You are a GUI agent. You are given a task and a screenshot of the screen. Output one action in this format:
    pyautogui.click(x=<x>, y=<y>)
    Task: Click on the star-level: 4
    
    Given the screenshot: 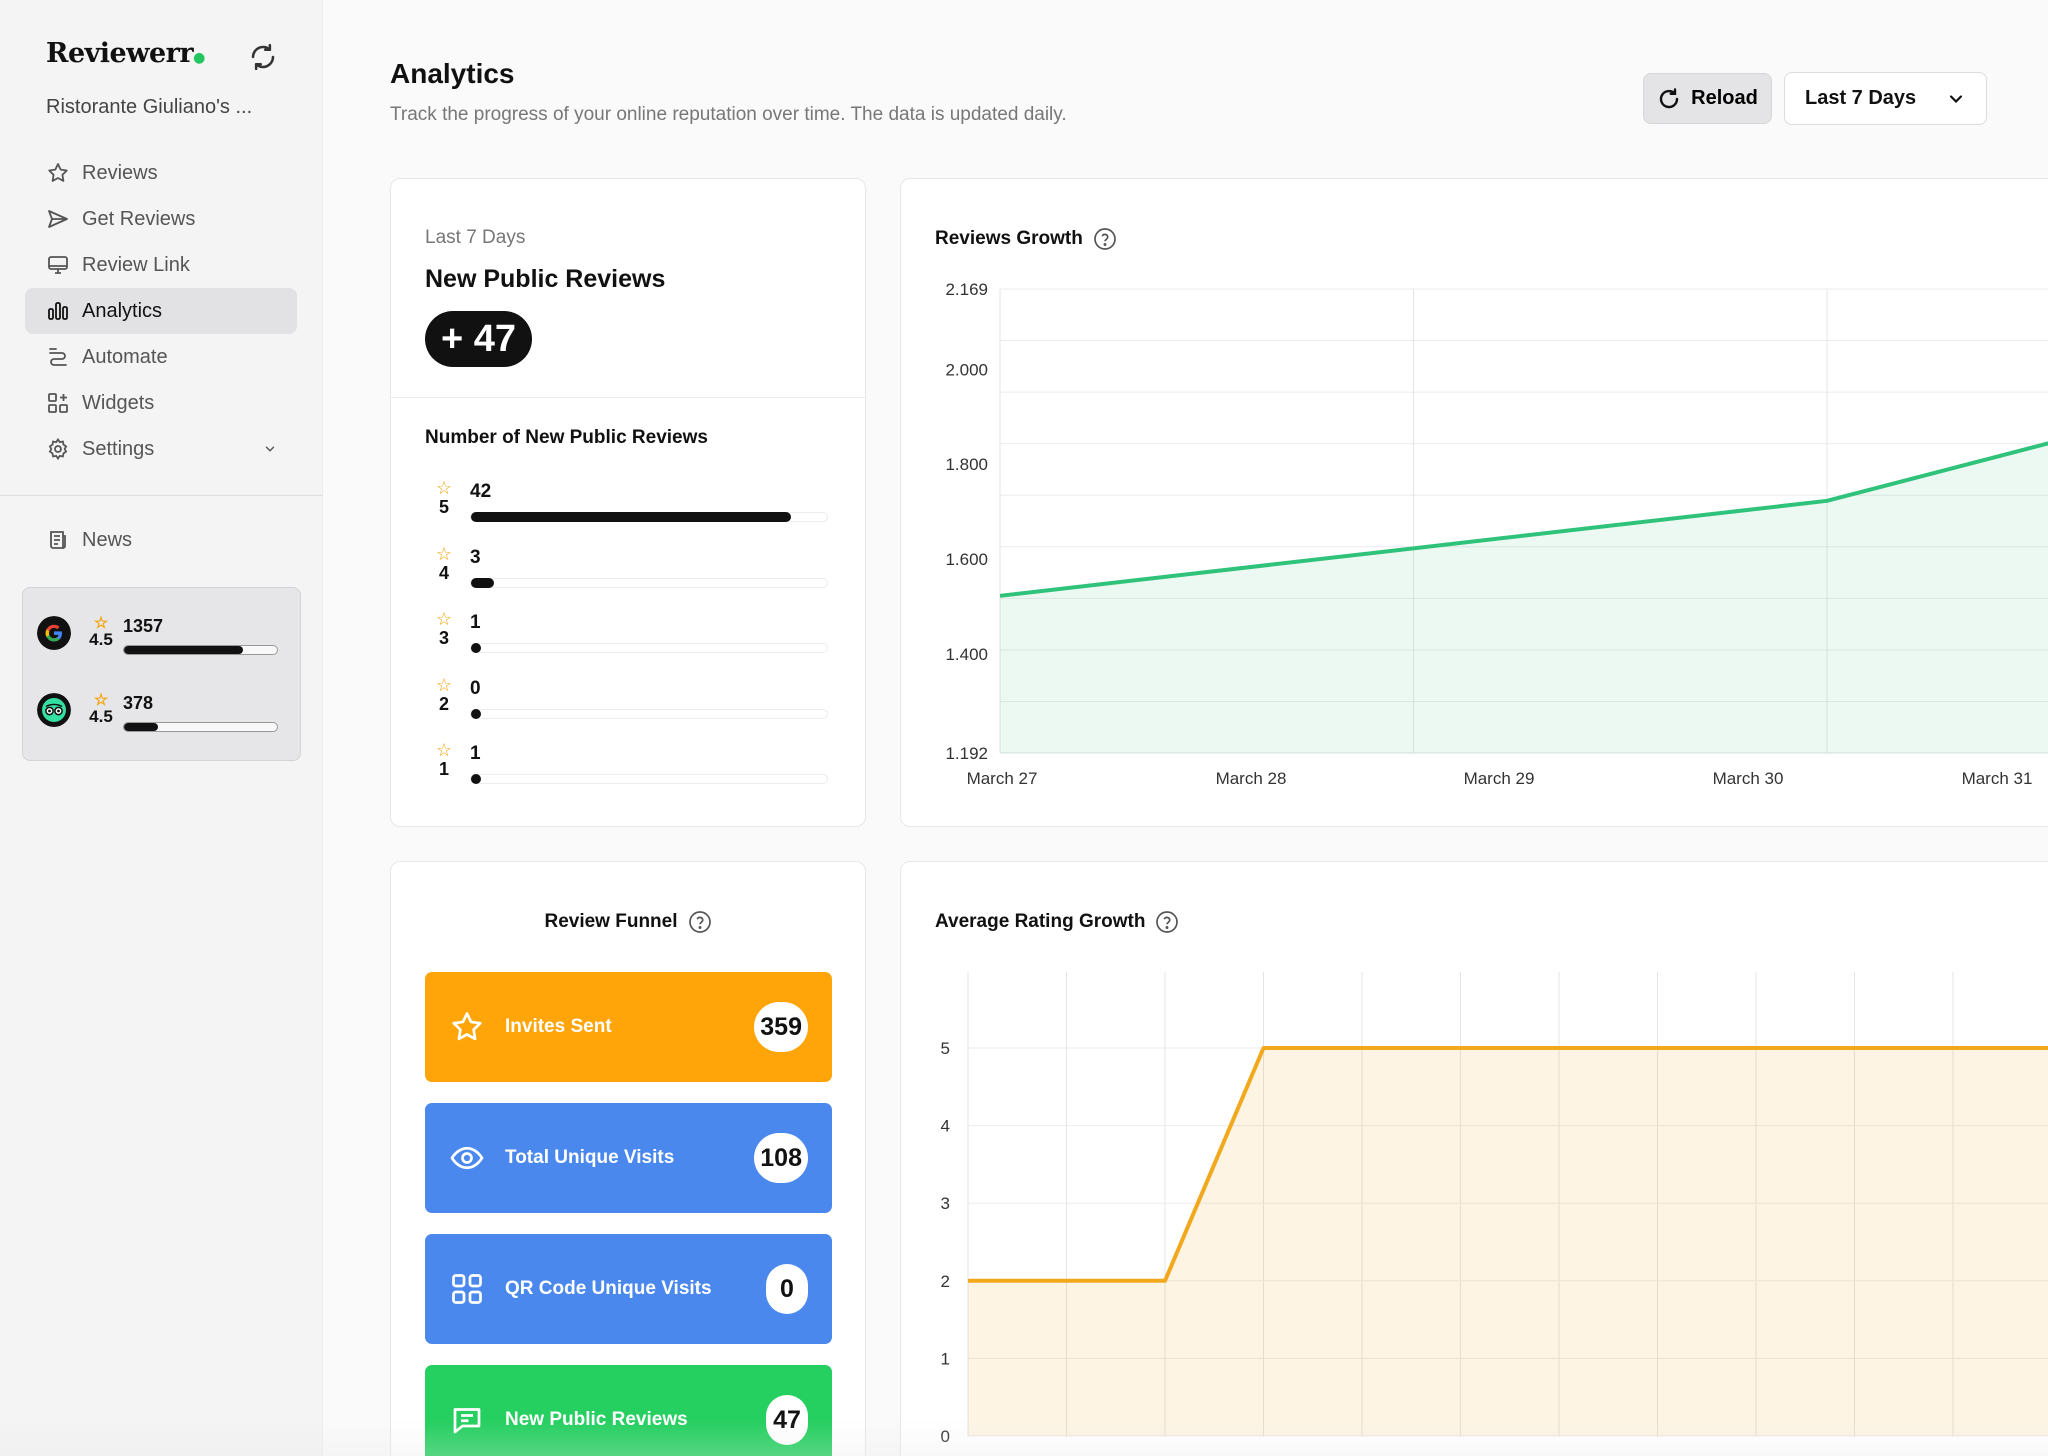 What is the action you would take?
    pyautogui.click(x=443, y=573)
    